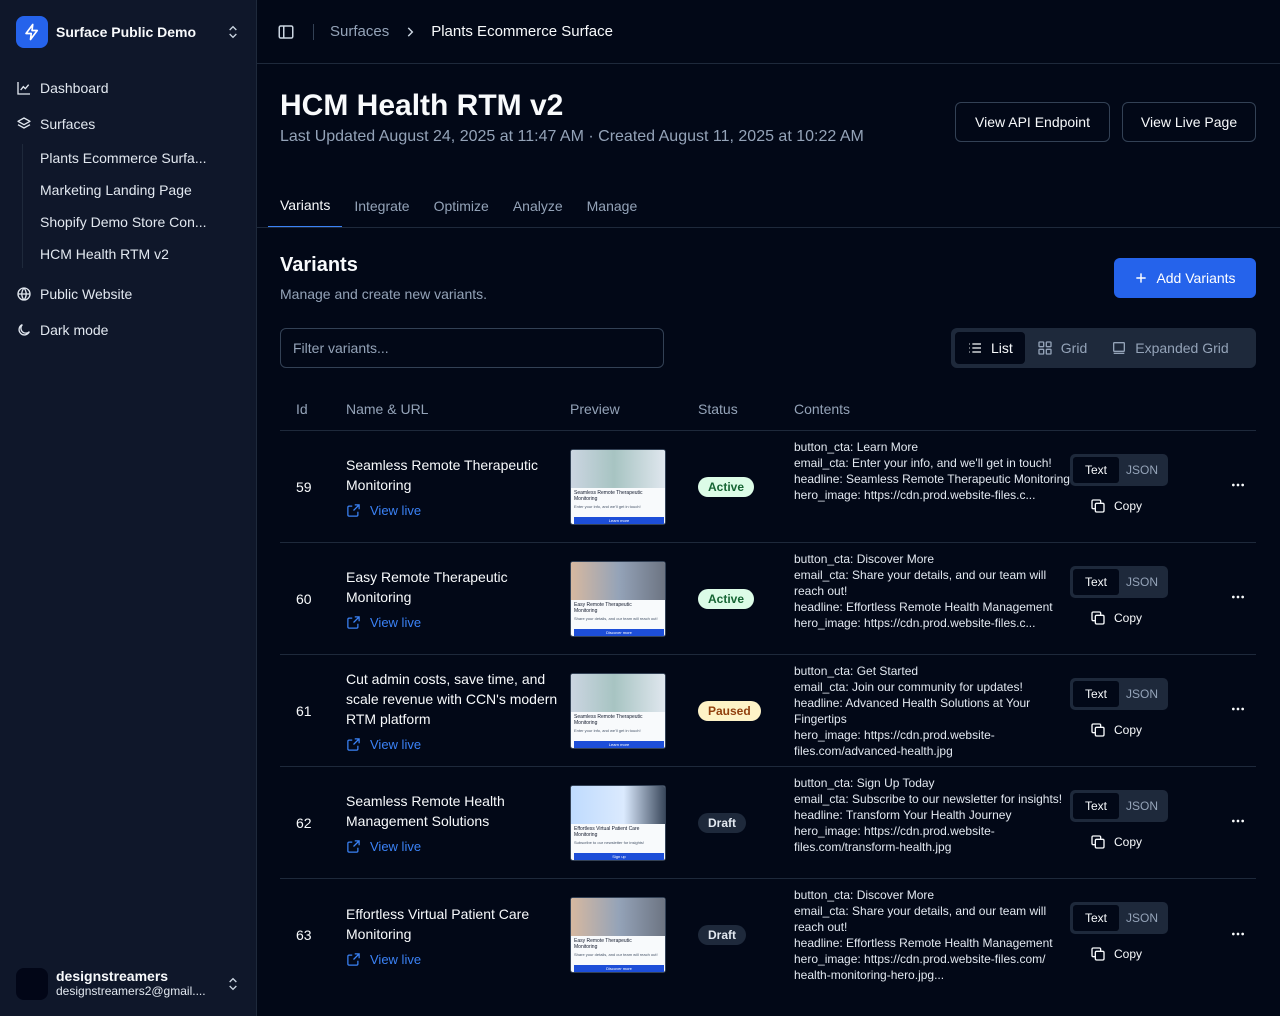  What do you see at coordinates (305, 206) in the screenshot?
I see `tab-variants: Variants` at bounding box center [305, 206].